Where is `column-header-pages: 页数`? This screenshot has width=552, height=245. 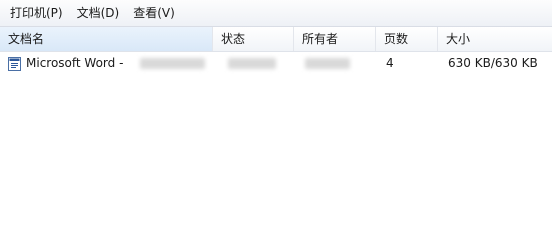
column-header-pages: 页数 is located at coordinates (407, 39).